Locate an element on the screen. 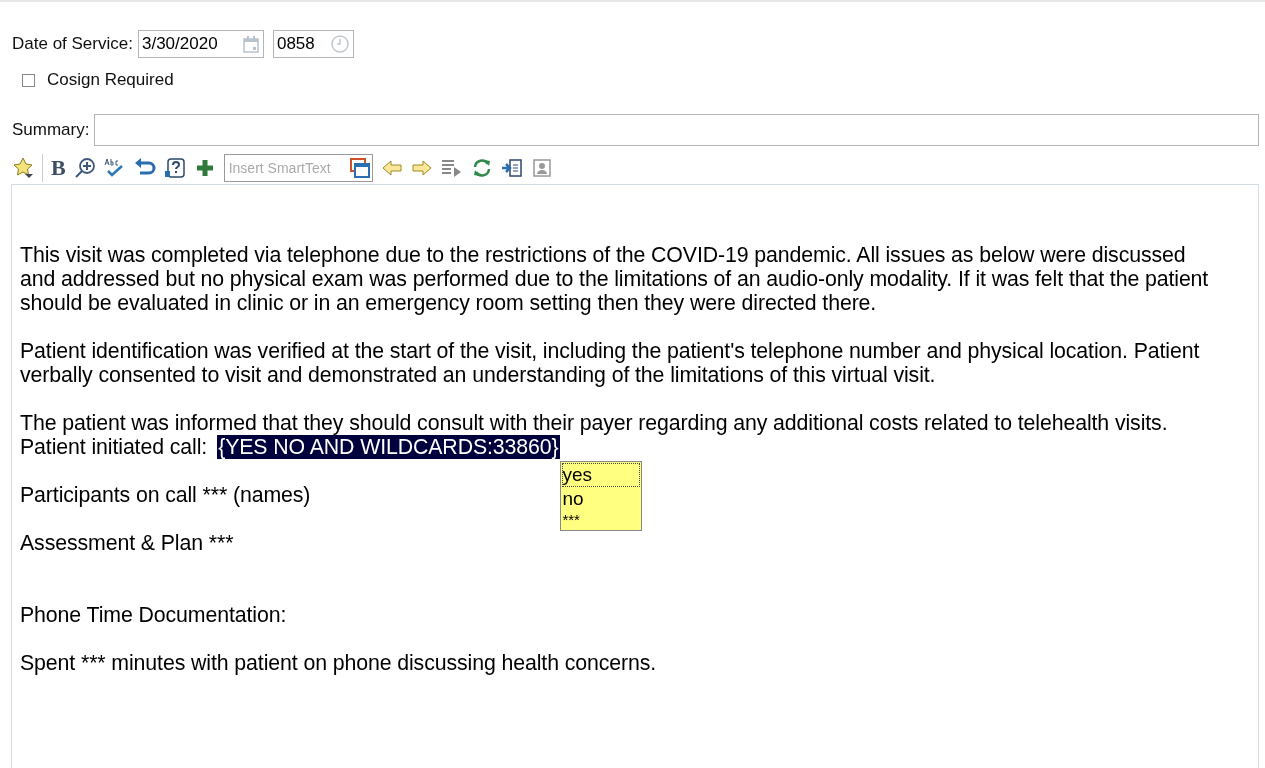 The image size is (1265, 768). note-text: Participants on call *** (names) is located at coordinates (165, 495).